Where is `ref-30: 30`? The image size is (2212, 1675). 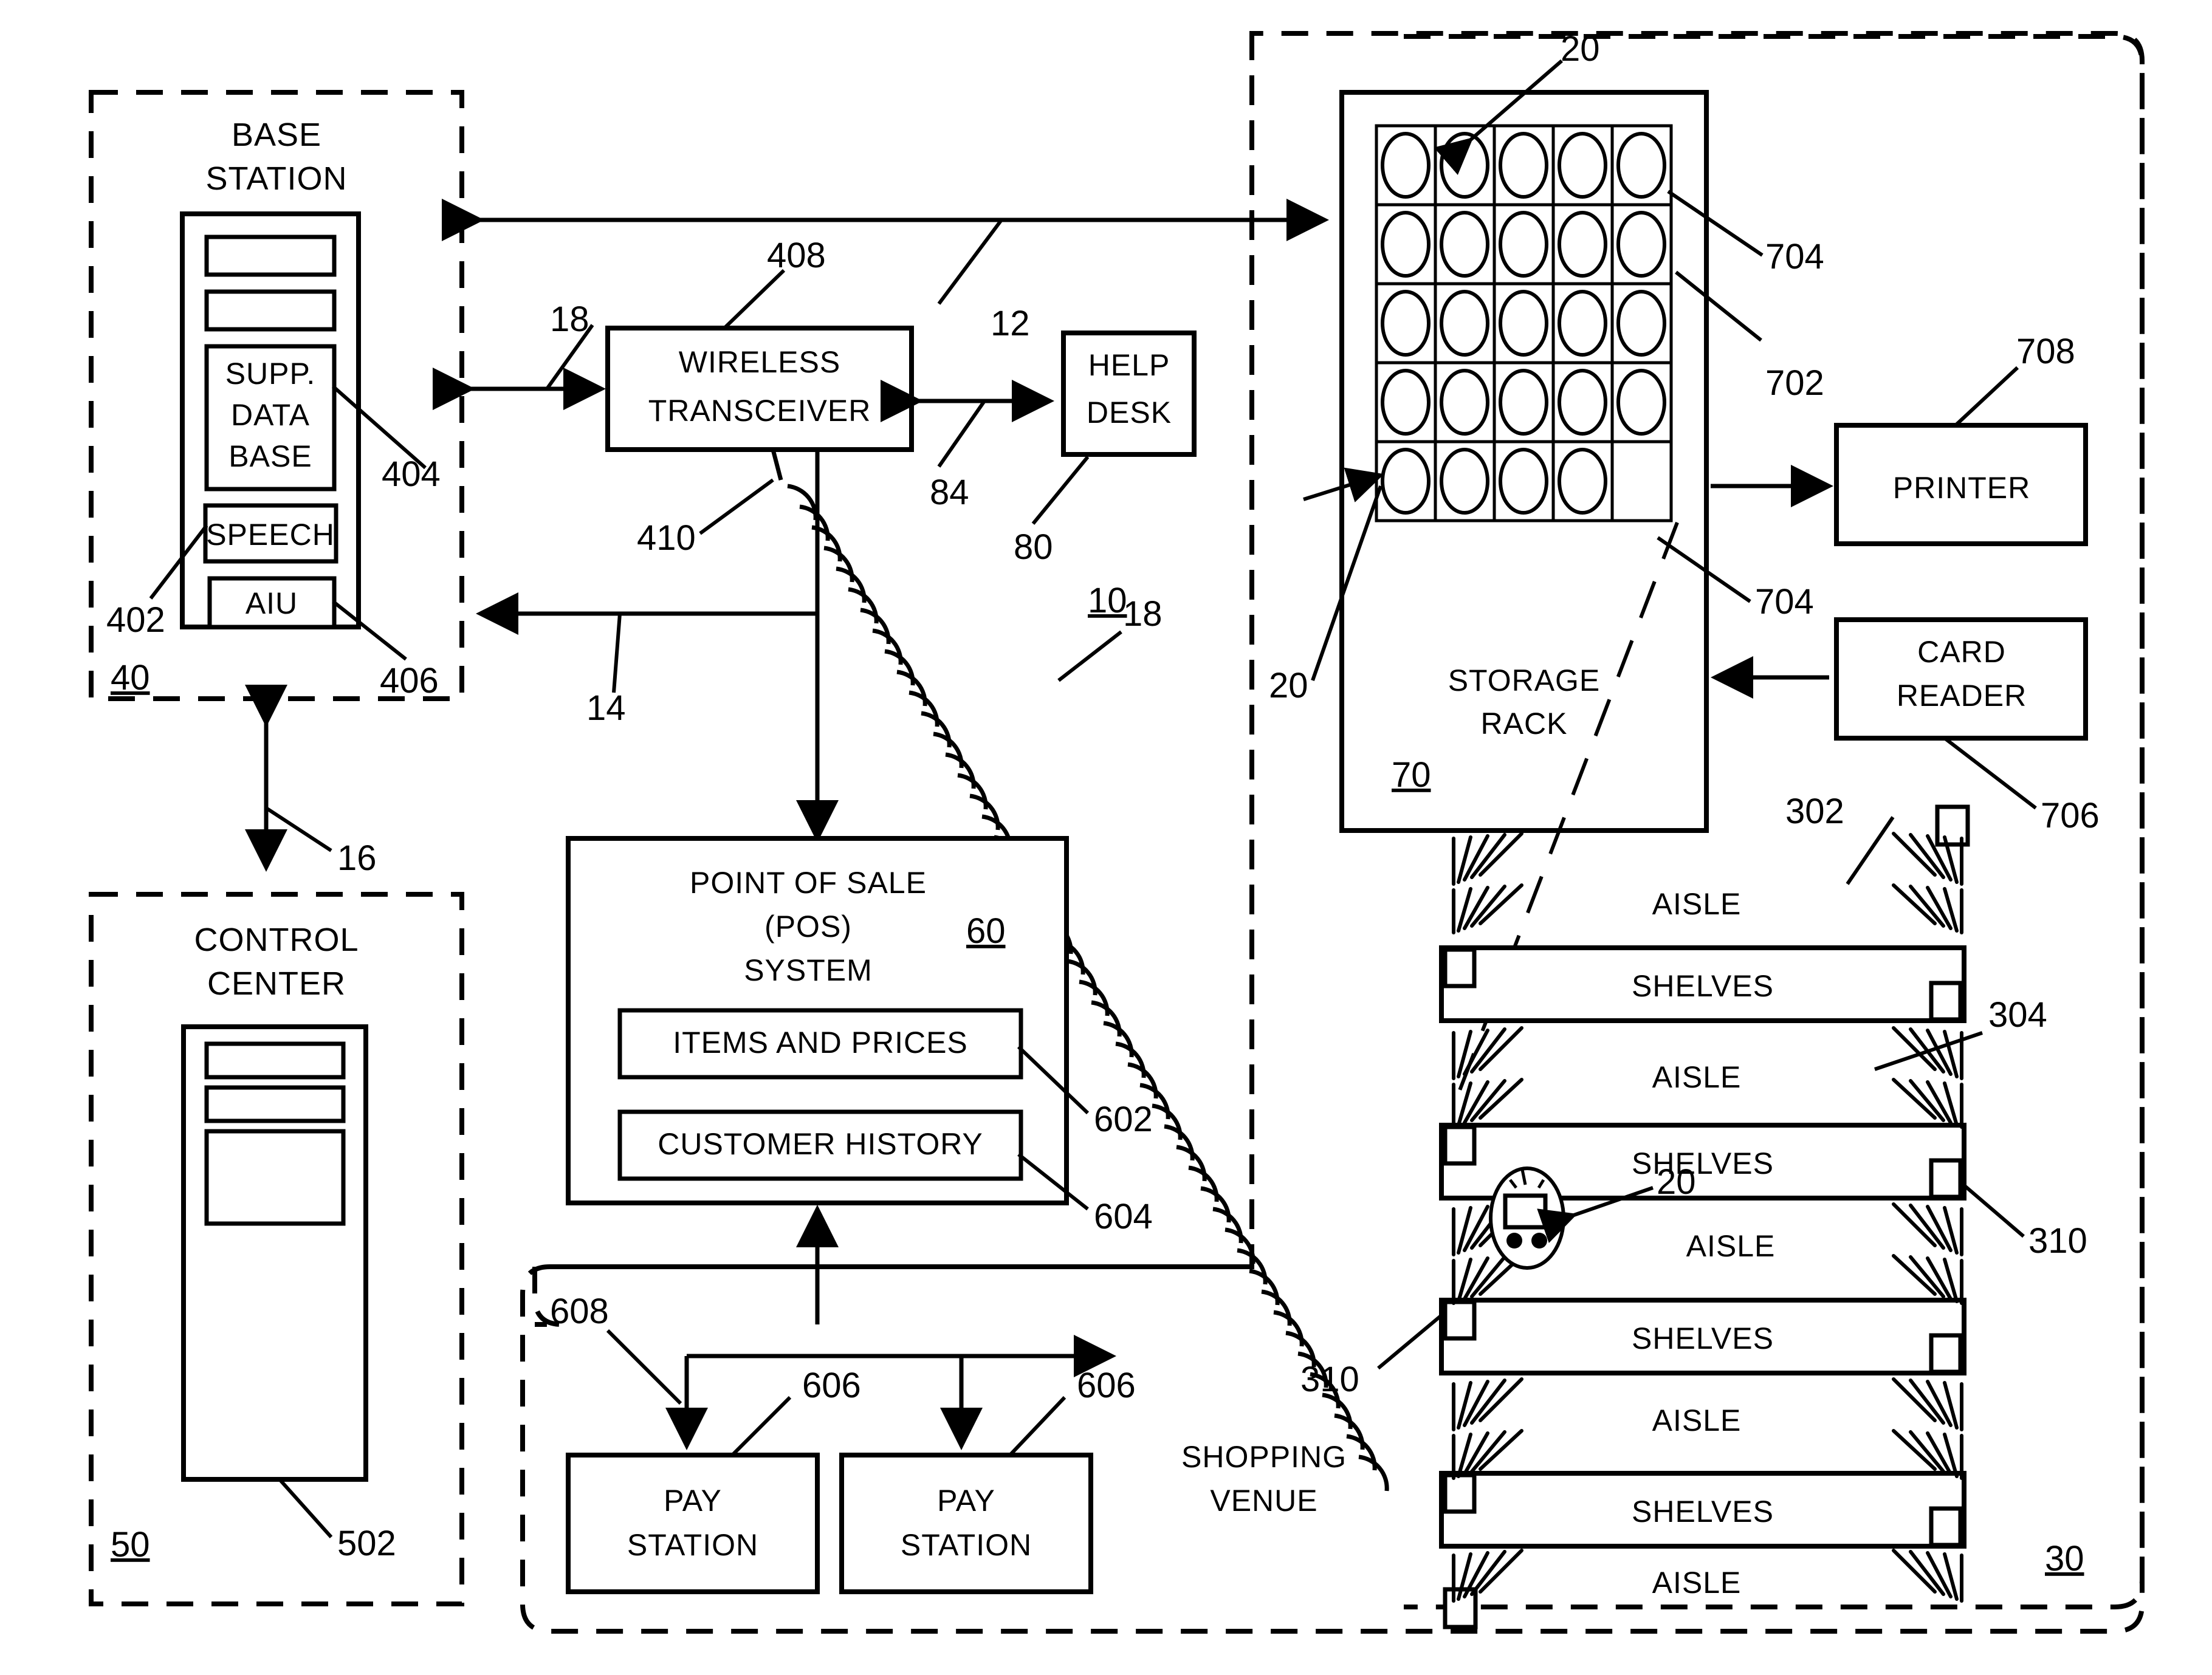 ref-30: 30 is located at coordinates (2064, 1558).